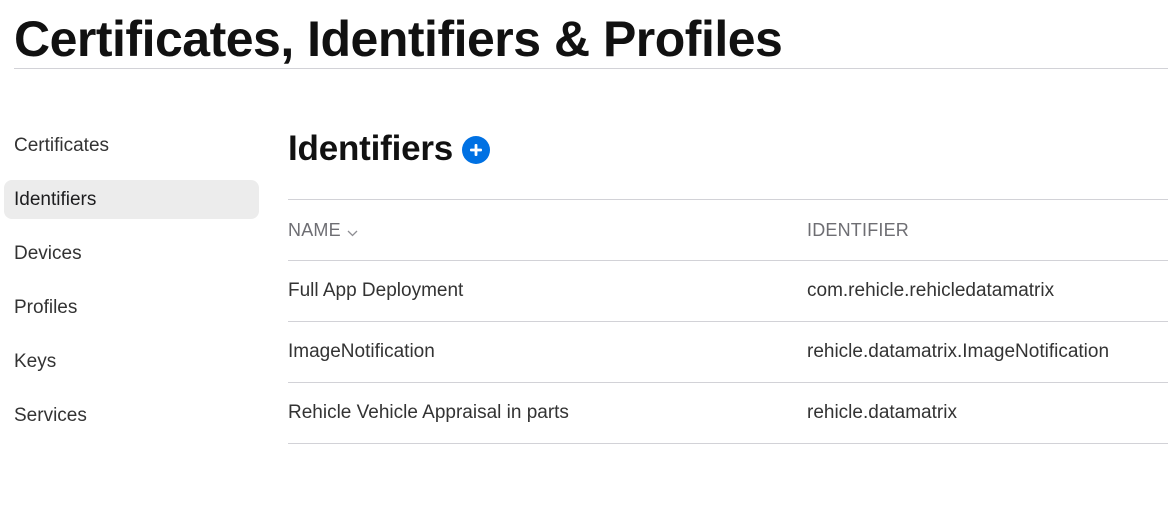 This screenshot has height=510, width=1168. Describe the element at coordinates (131, 199) in the screenshot. I see `sidebar-item-identifiers: Identifiers` at that location.